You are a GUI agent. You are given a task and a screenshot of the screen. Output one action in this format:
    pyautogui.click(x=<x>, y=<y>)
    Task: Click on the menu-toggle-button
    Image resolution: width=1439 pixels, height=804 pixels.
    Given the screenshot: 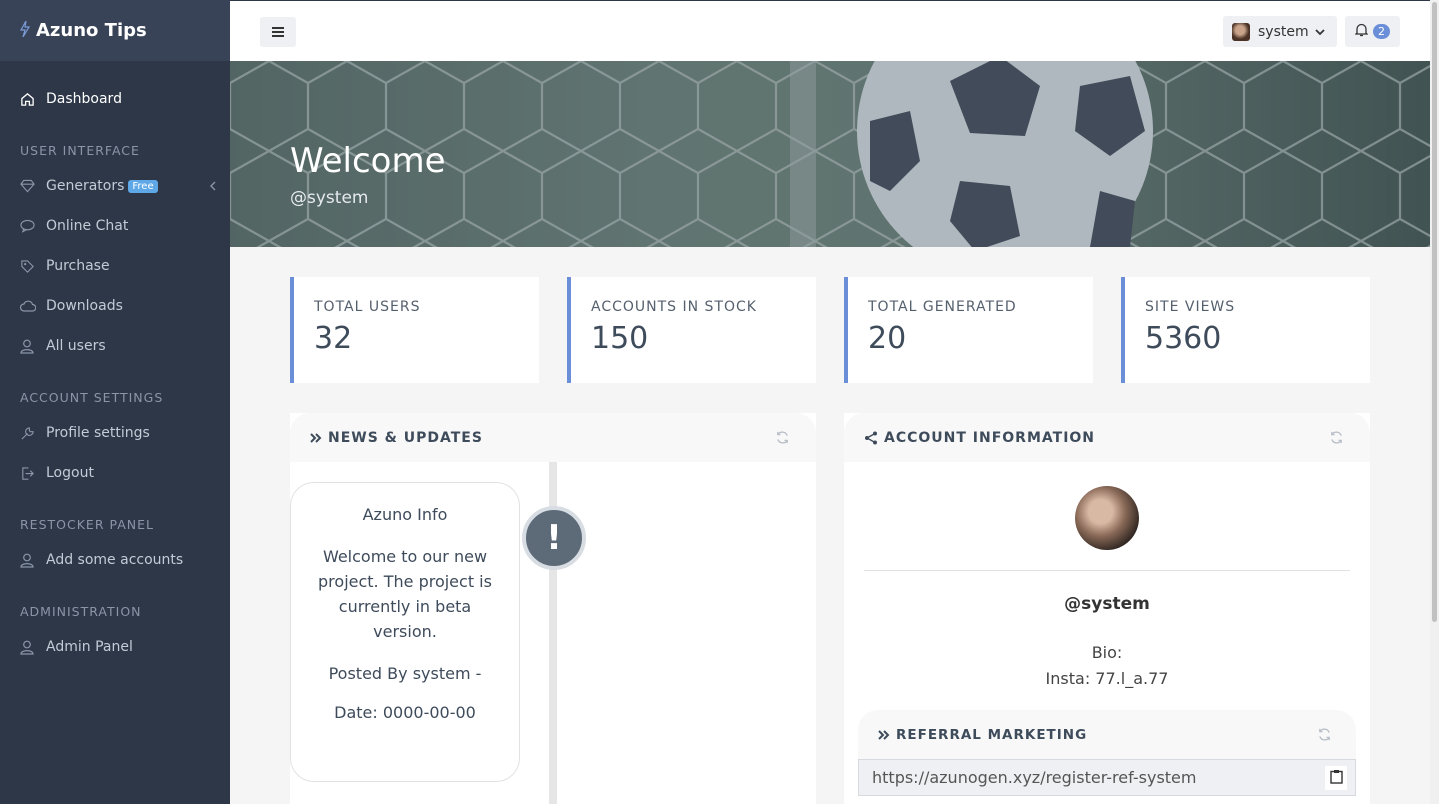 What is the action you would take?
    pyautogui.click(x=278, y=32)
    